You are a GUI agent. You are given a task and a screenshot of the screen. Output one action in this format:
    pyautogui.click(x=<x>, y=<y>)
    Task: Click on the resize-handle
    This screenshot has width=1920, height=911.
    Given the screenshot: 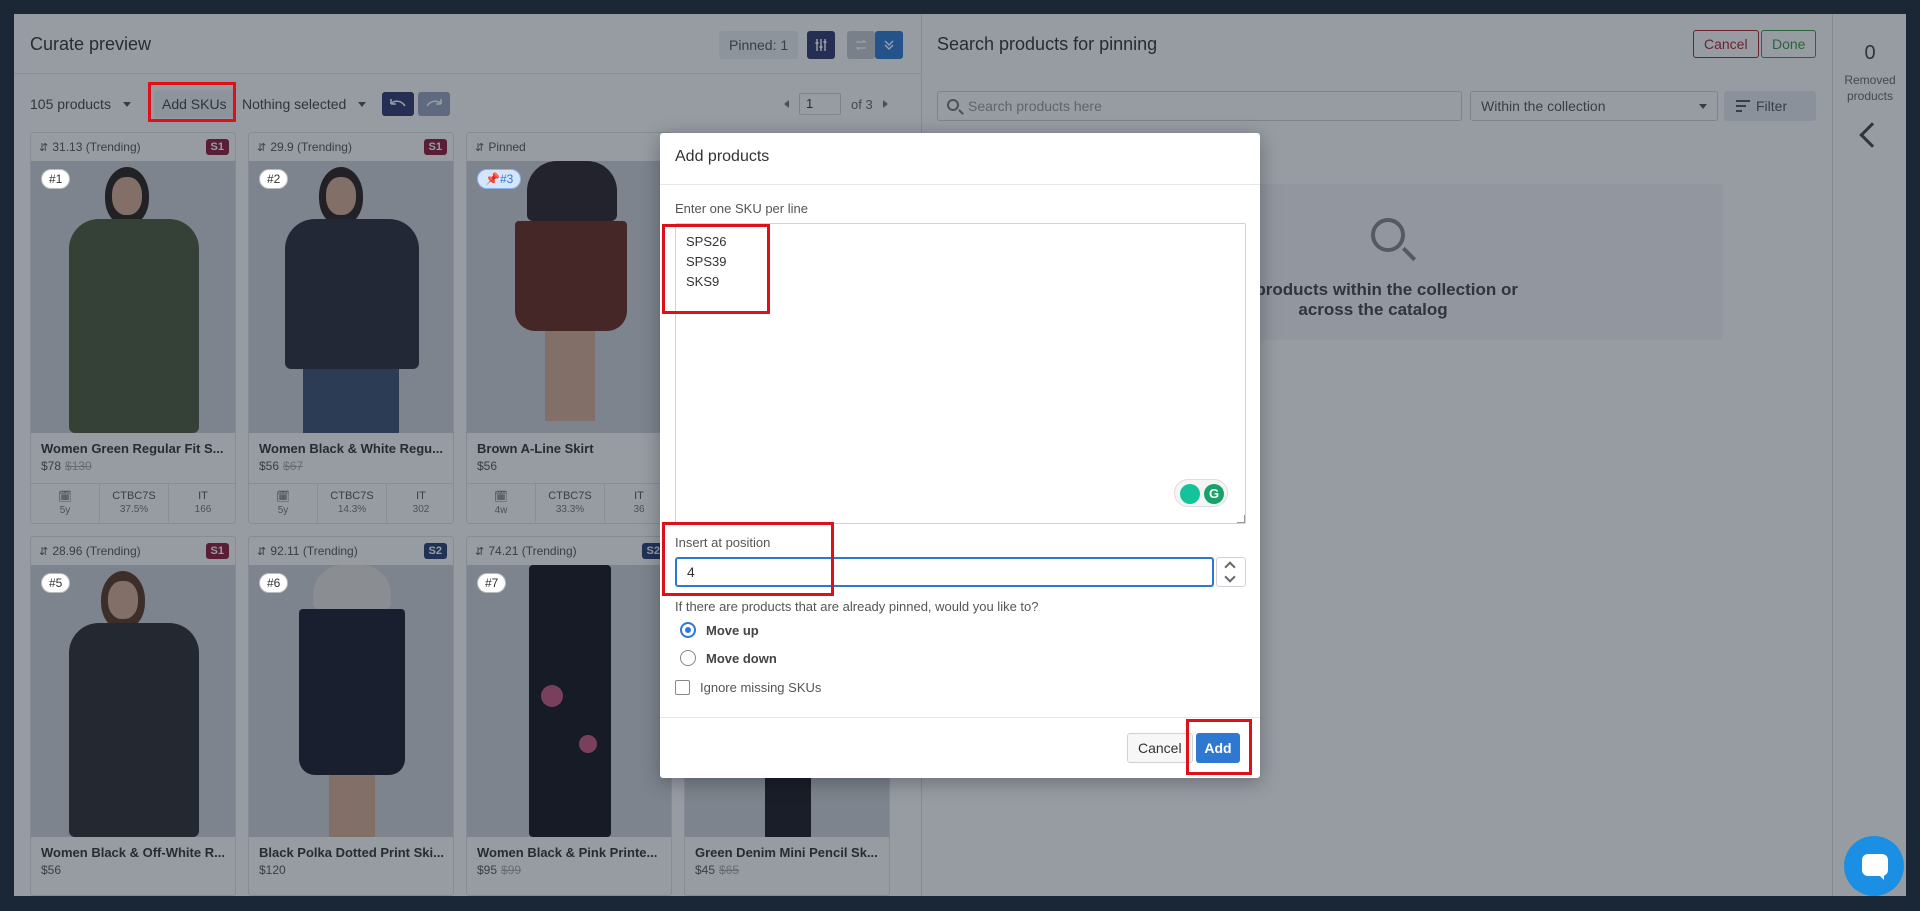 What is the action you would take?
    pyautogui.click(x=1241, y=519)
    